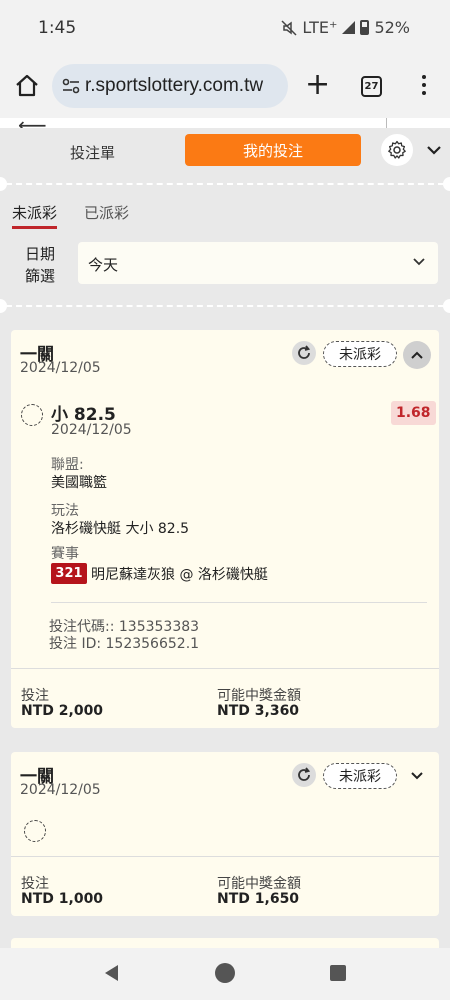  What do you see at coordinates (258, 263) in the screenshot?
I see `date-filter-select: 今天` at bounding box center [258, 263].